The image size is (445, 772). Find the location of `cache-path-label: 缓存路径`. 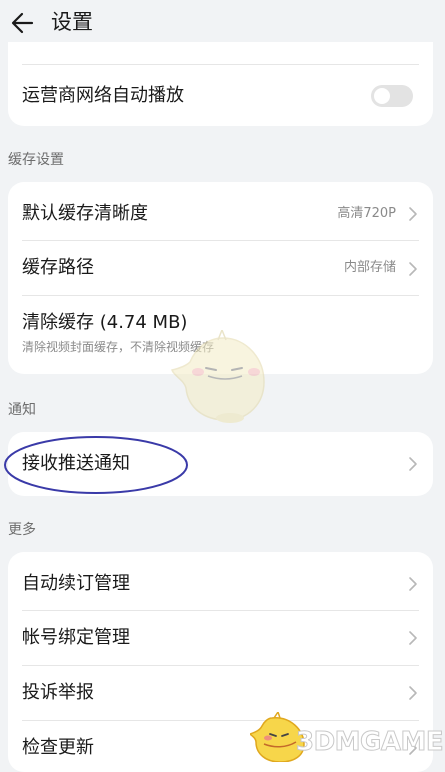

cache-path-label: 缓存路径 is located at coordinates (58, 267).